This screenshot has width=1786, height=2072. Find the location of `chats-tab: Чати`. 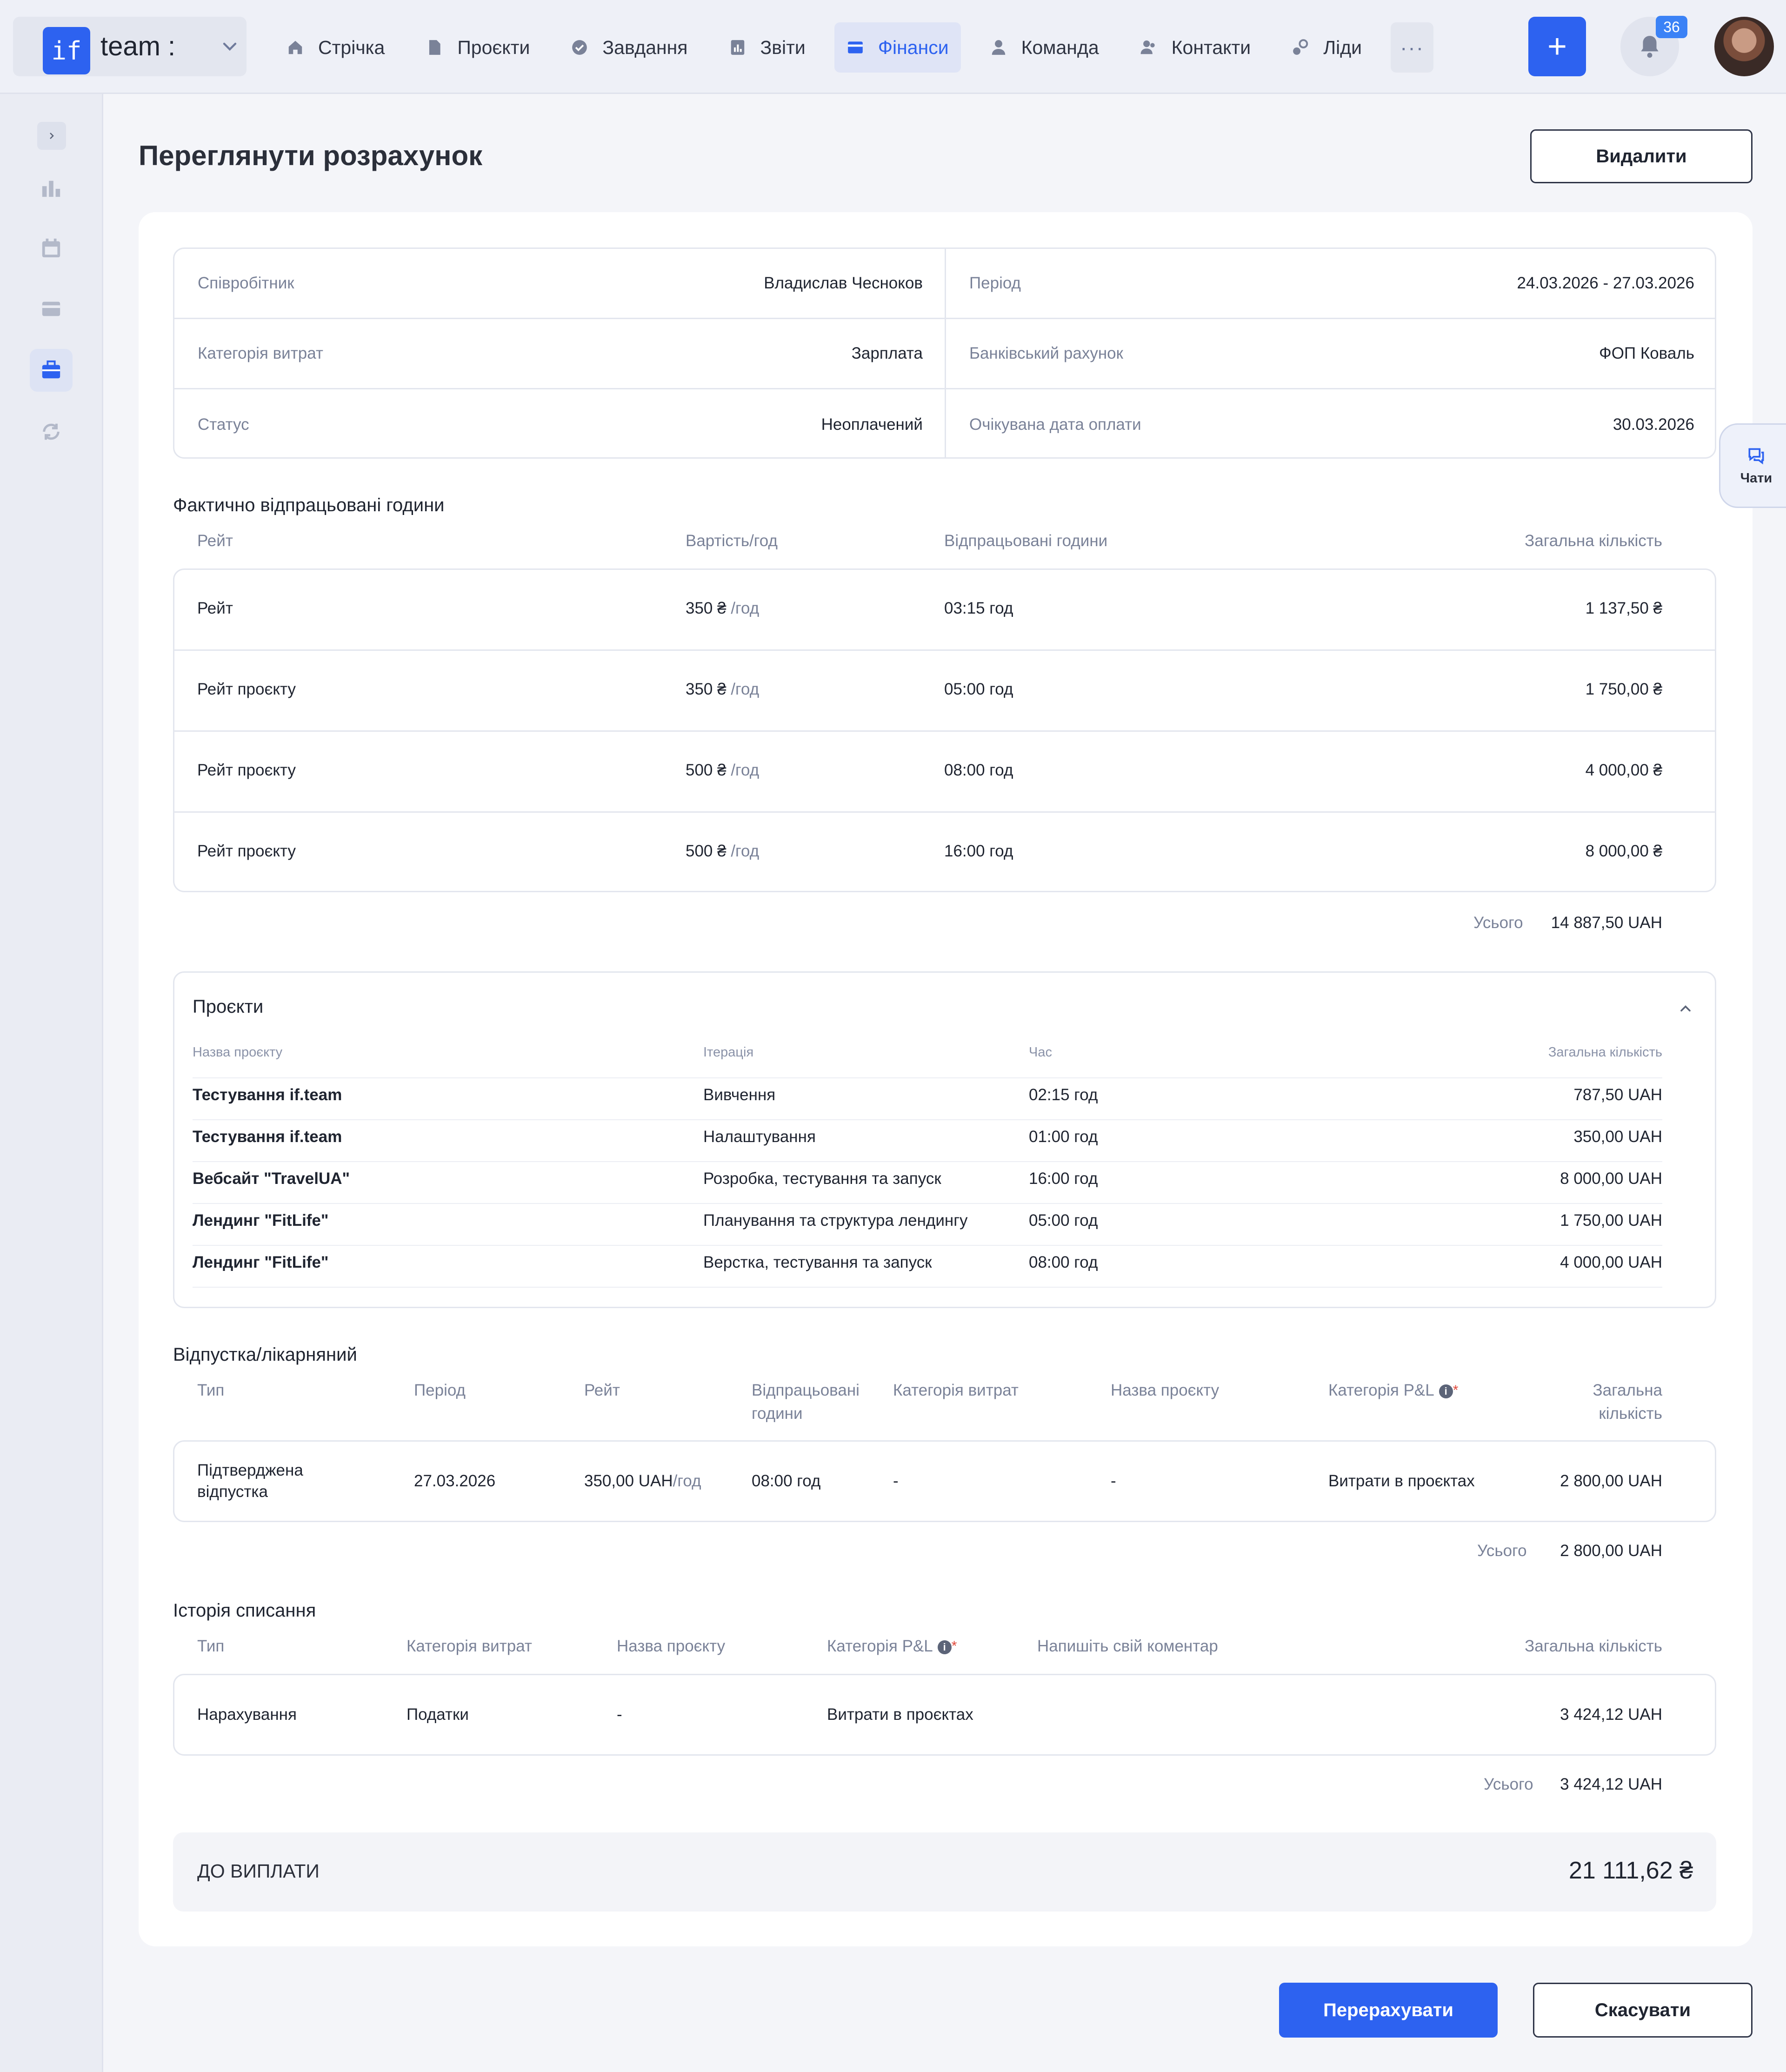

chats-tab: Чати is located at coordinates (1752, 466).